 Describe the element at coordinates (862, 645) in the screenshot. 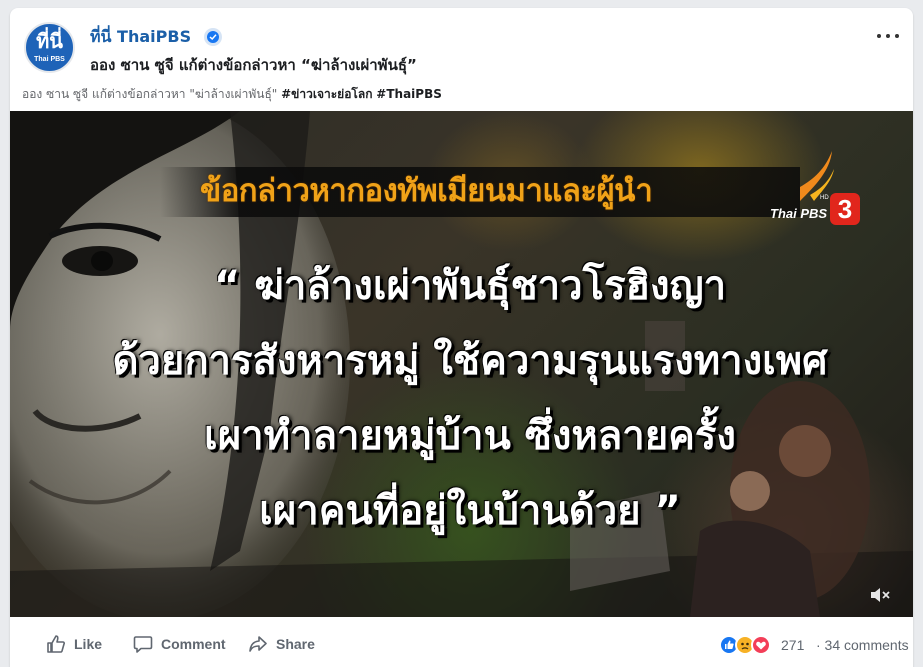

I see `comments-count-link: · 34 comments` at that location.